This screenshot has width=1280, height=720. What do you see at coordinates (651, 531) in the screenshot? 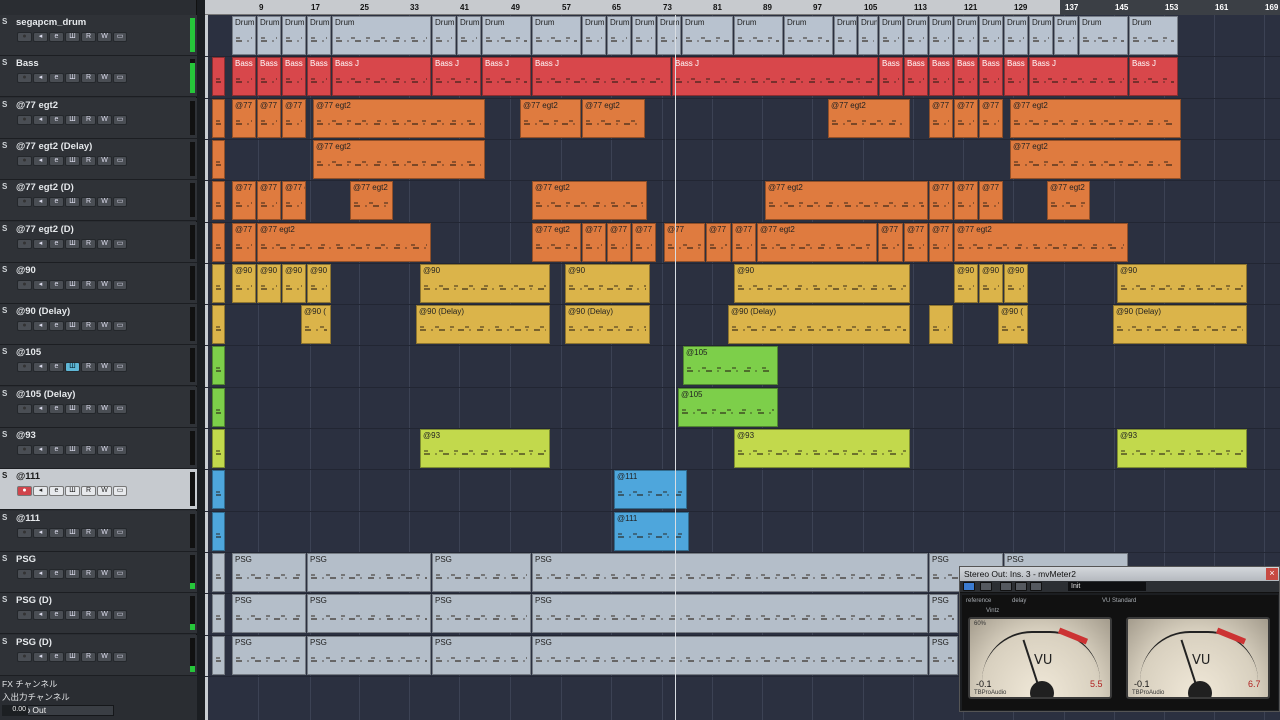
I see `midi-clip: @111` at bounding box center [651, 531].